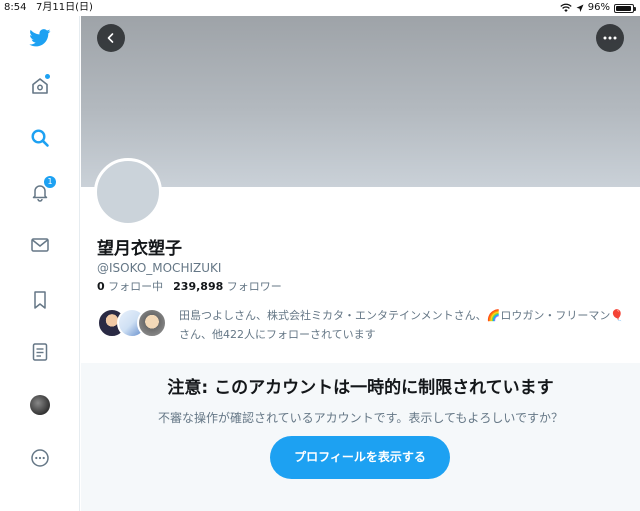  I want to click on home-unread-dot, so click(47, 76).